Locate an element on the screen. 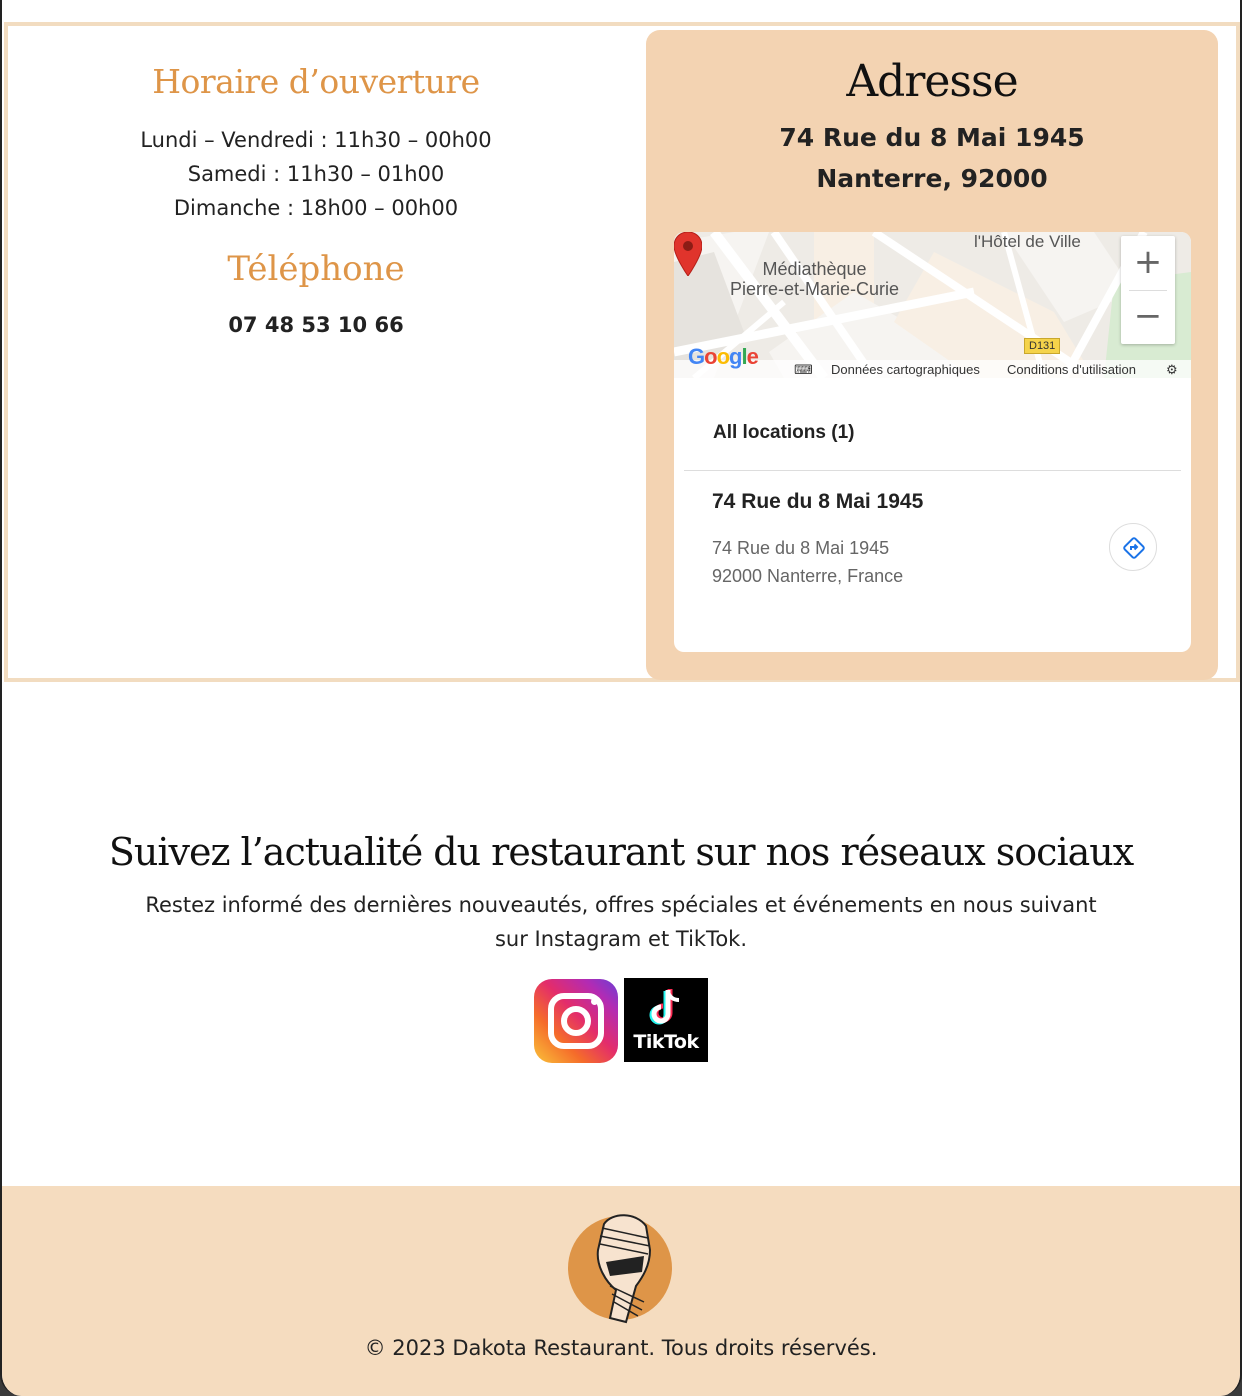  tiktok-icon: TikTok is located at coordinates (666, 1020).